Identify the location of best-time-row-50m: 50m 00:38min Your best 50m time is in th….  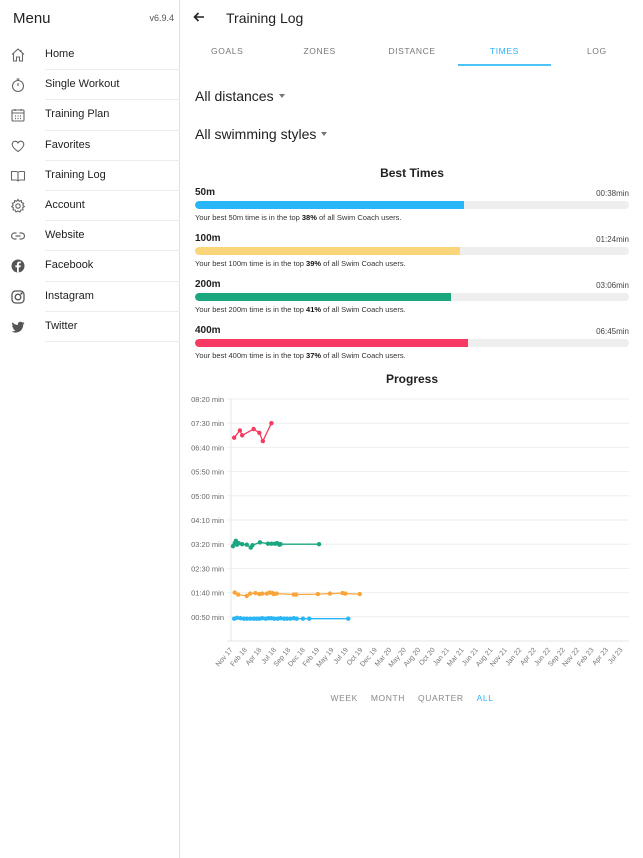
(412, 208).